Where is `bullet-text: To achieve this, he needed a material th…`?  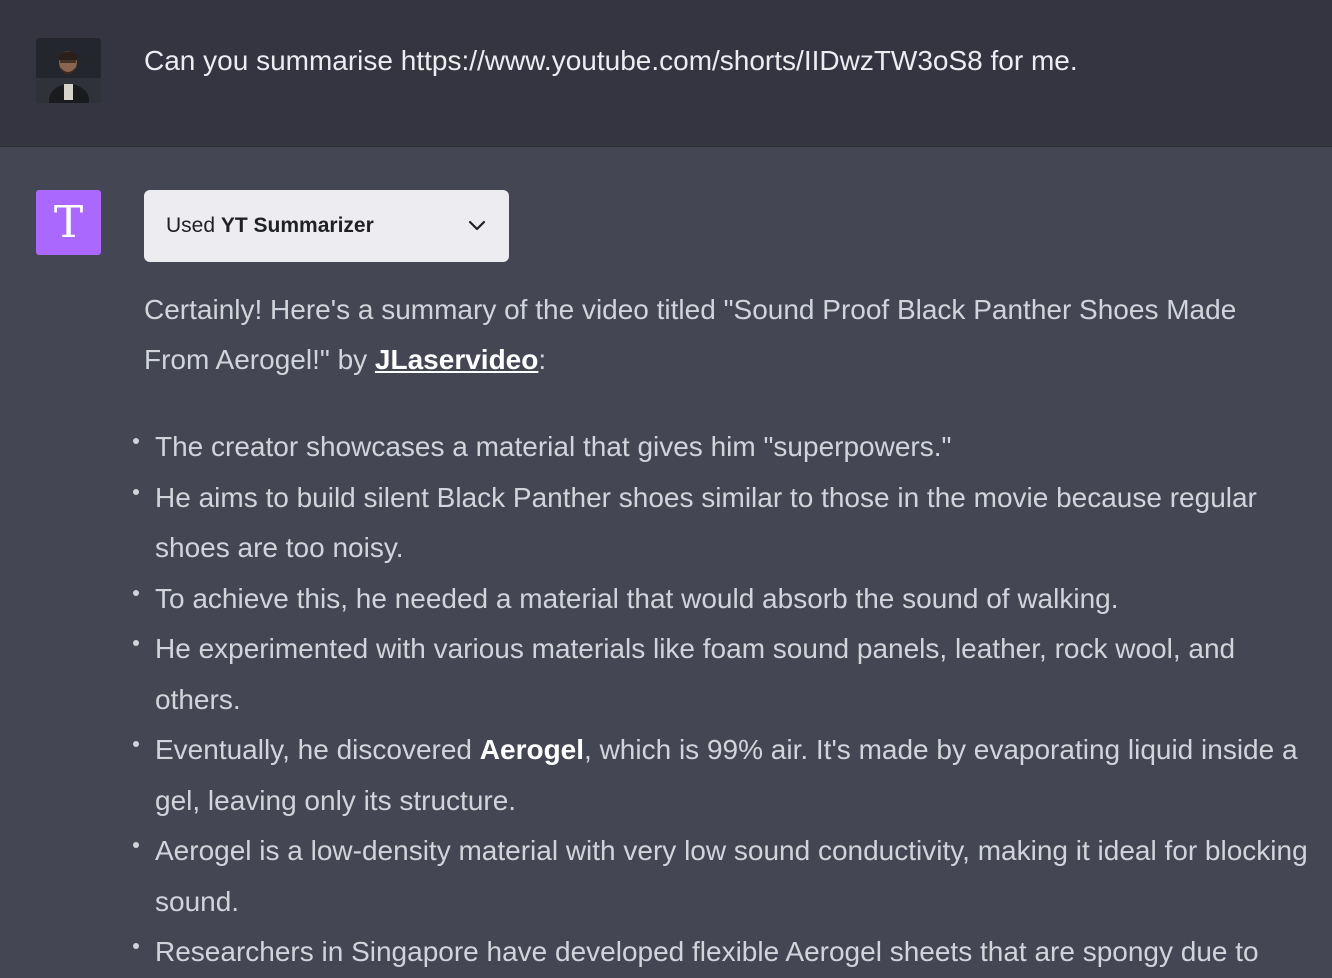 bullet-text: To achieve this, he needed a material th… is located at coordinates (637, 598).